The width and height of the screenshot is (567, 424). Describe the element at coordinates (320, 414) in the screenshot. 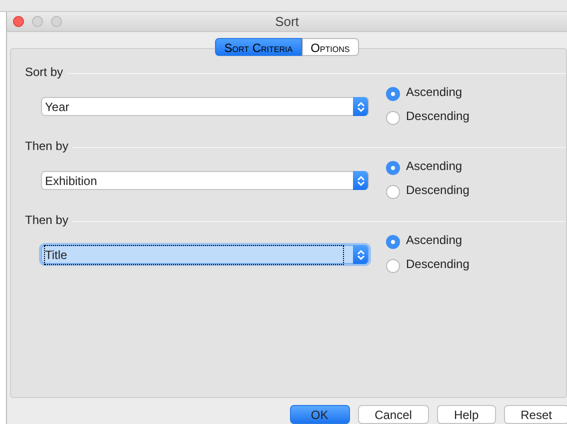

I see `dialog-button: OK` at that location.